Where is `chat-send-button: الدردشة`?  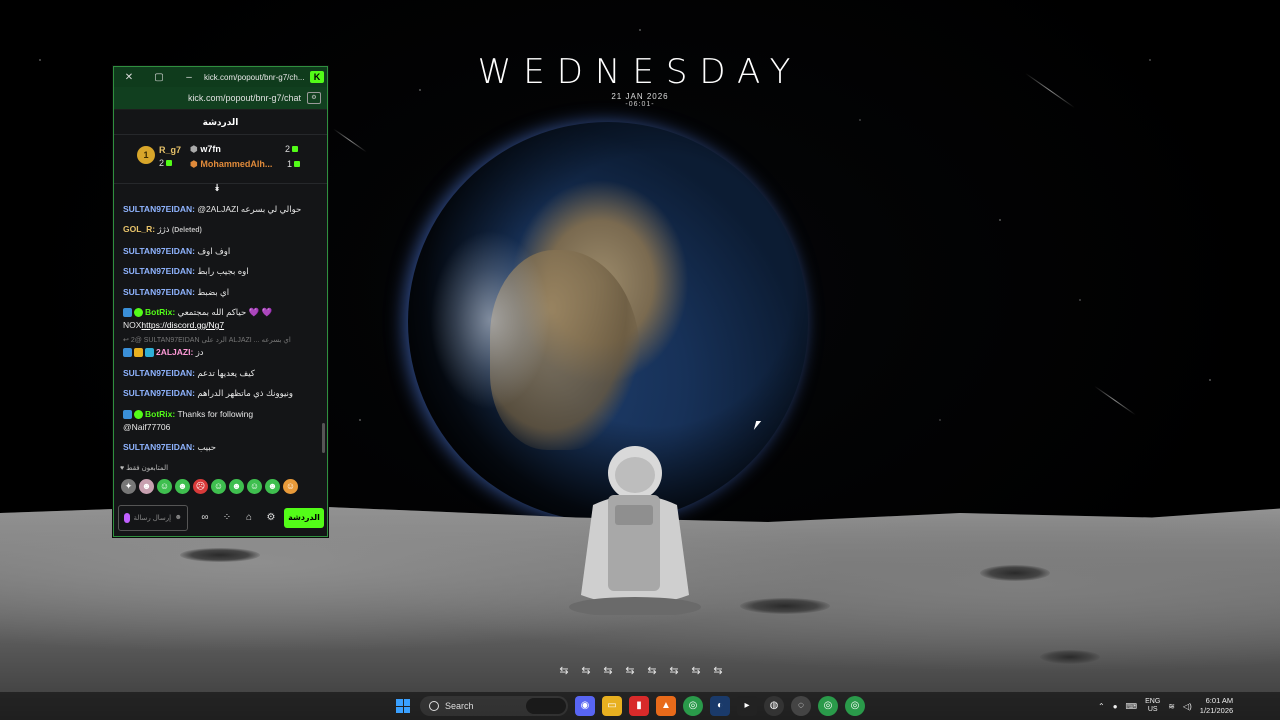 chat-send-button: الدردشة is located at coordinates (304, 517).